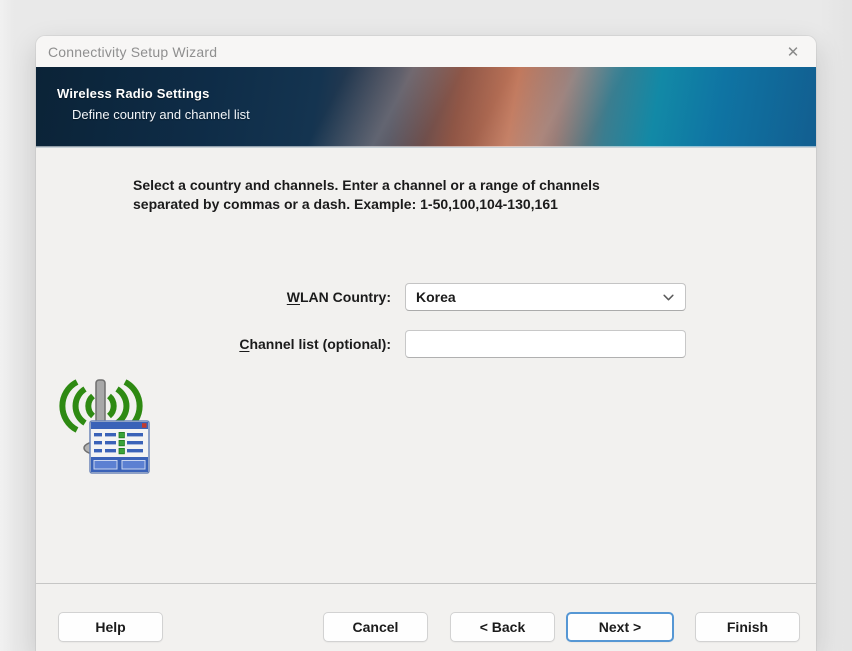 The width and height of the screenshot is (852, 651). What do you see at coordinates (244, 344) in the screenshot?
I see `channel-list-accesskey: C` at bounding box center [244, 344].